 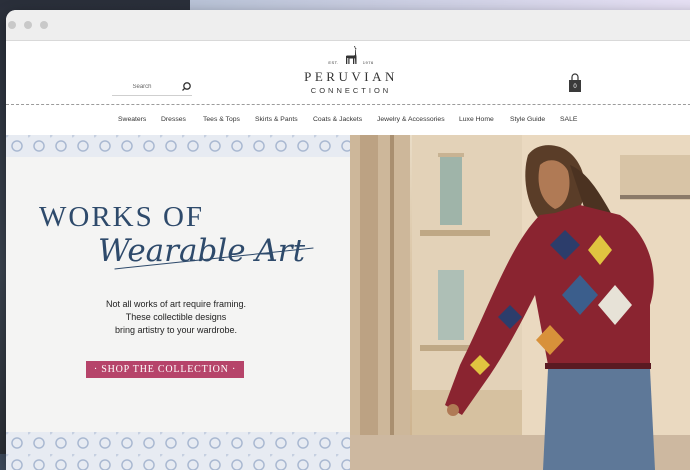 What do you see at coordinates (351, 76) in the screenshot?
I see `logo-name: PERUVIAN` at bounding box center [351, 76].